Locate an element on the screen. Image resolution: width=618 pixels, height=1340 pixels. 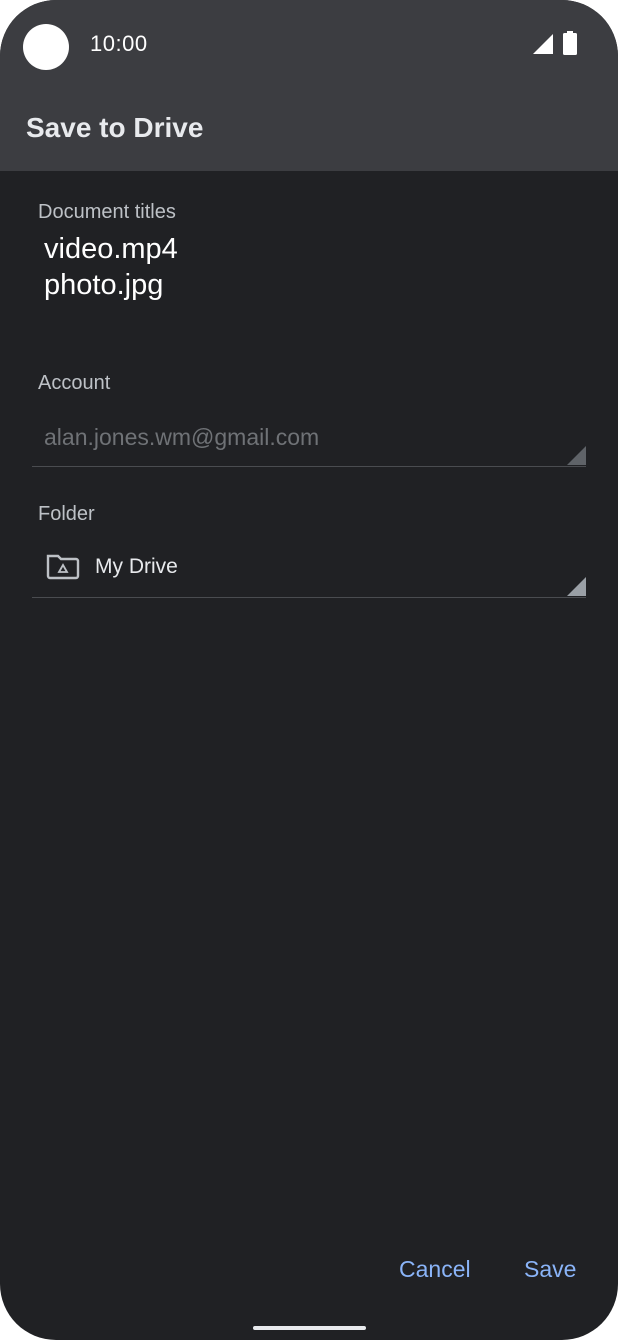
document-title-item: video.mp4 is located at coordinates (111, 249).